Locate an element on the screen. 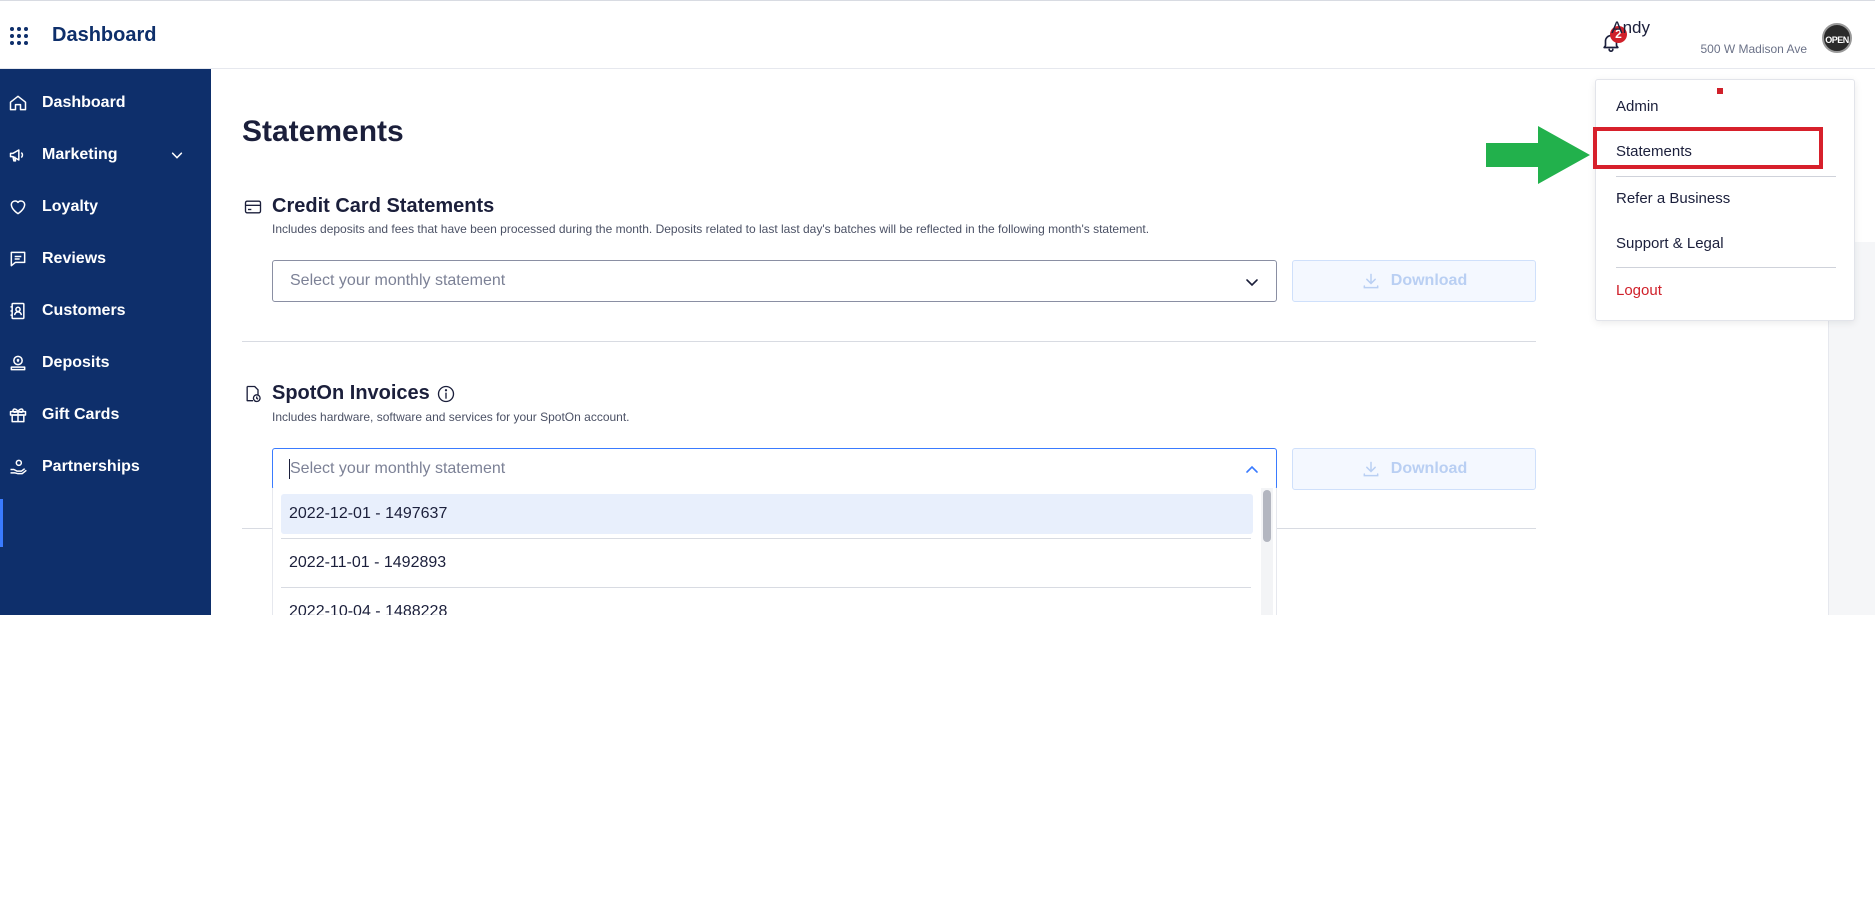 The image size is (1875, 899). dropdown-option: 2022-12-01 - 1497637 is located at coordinates (767, 514).